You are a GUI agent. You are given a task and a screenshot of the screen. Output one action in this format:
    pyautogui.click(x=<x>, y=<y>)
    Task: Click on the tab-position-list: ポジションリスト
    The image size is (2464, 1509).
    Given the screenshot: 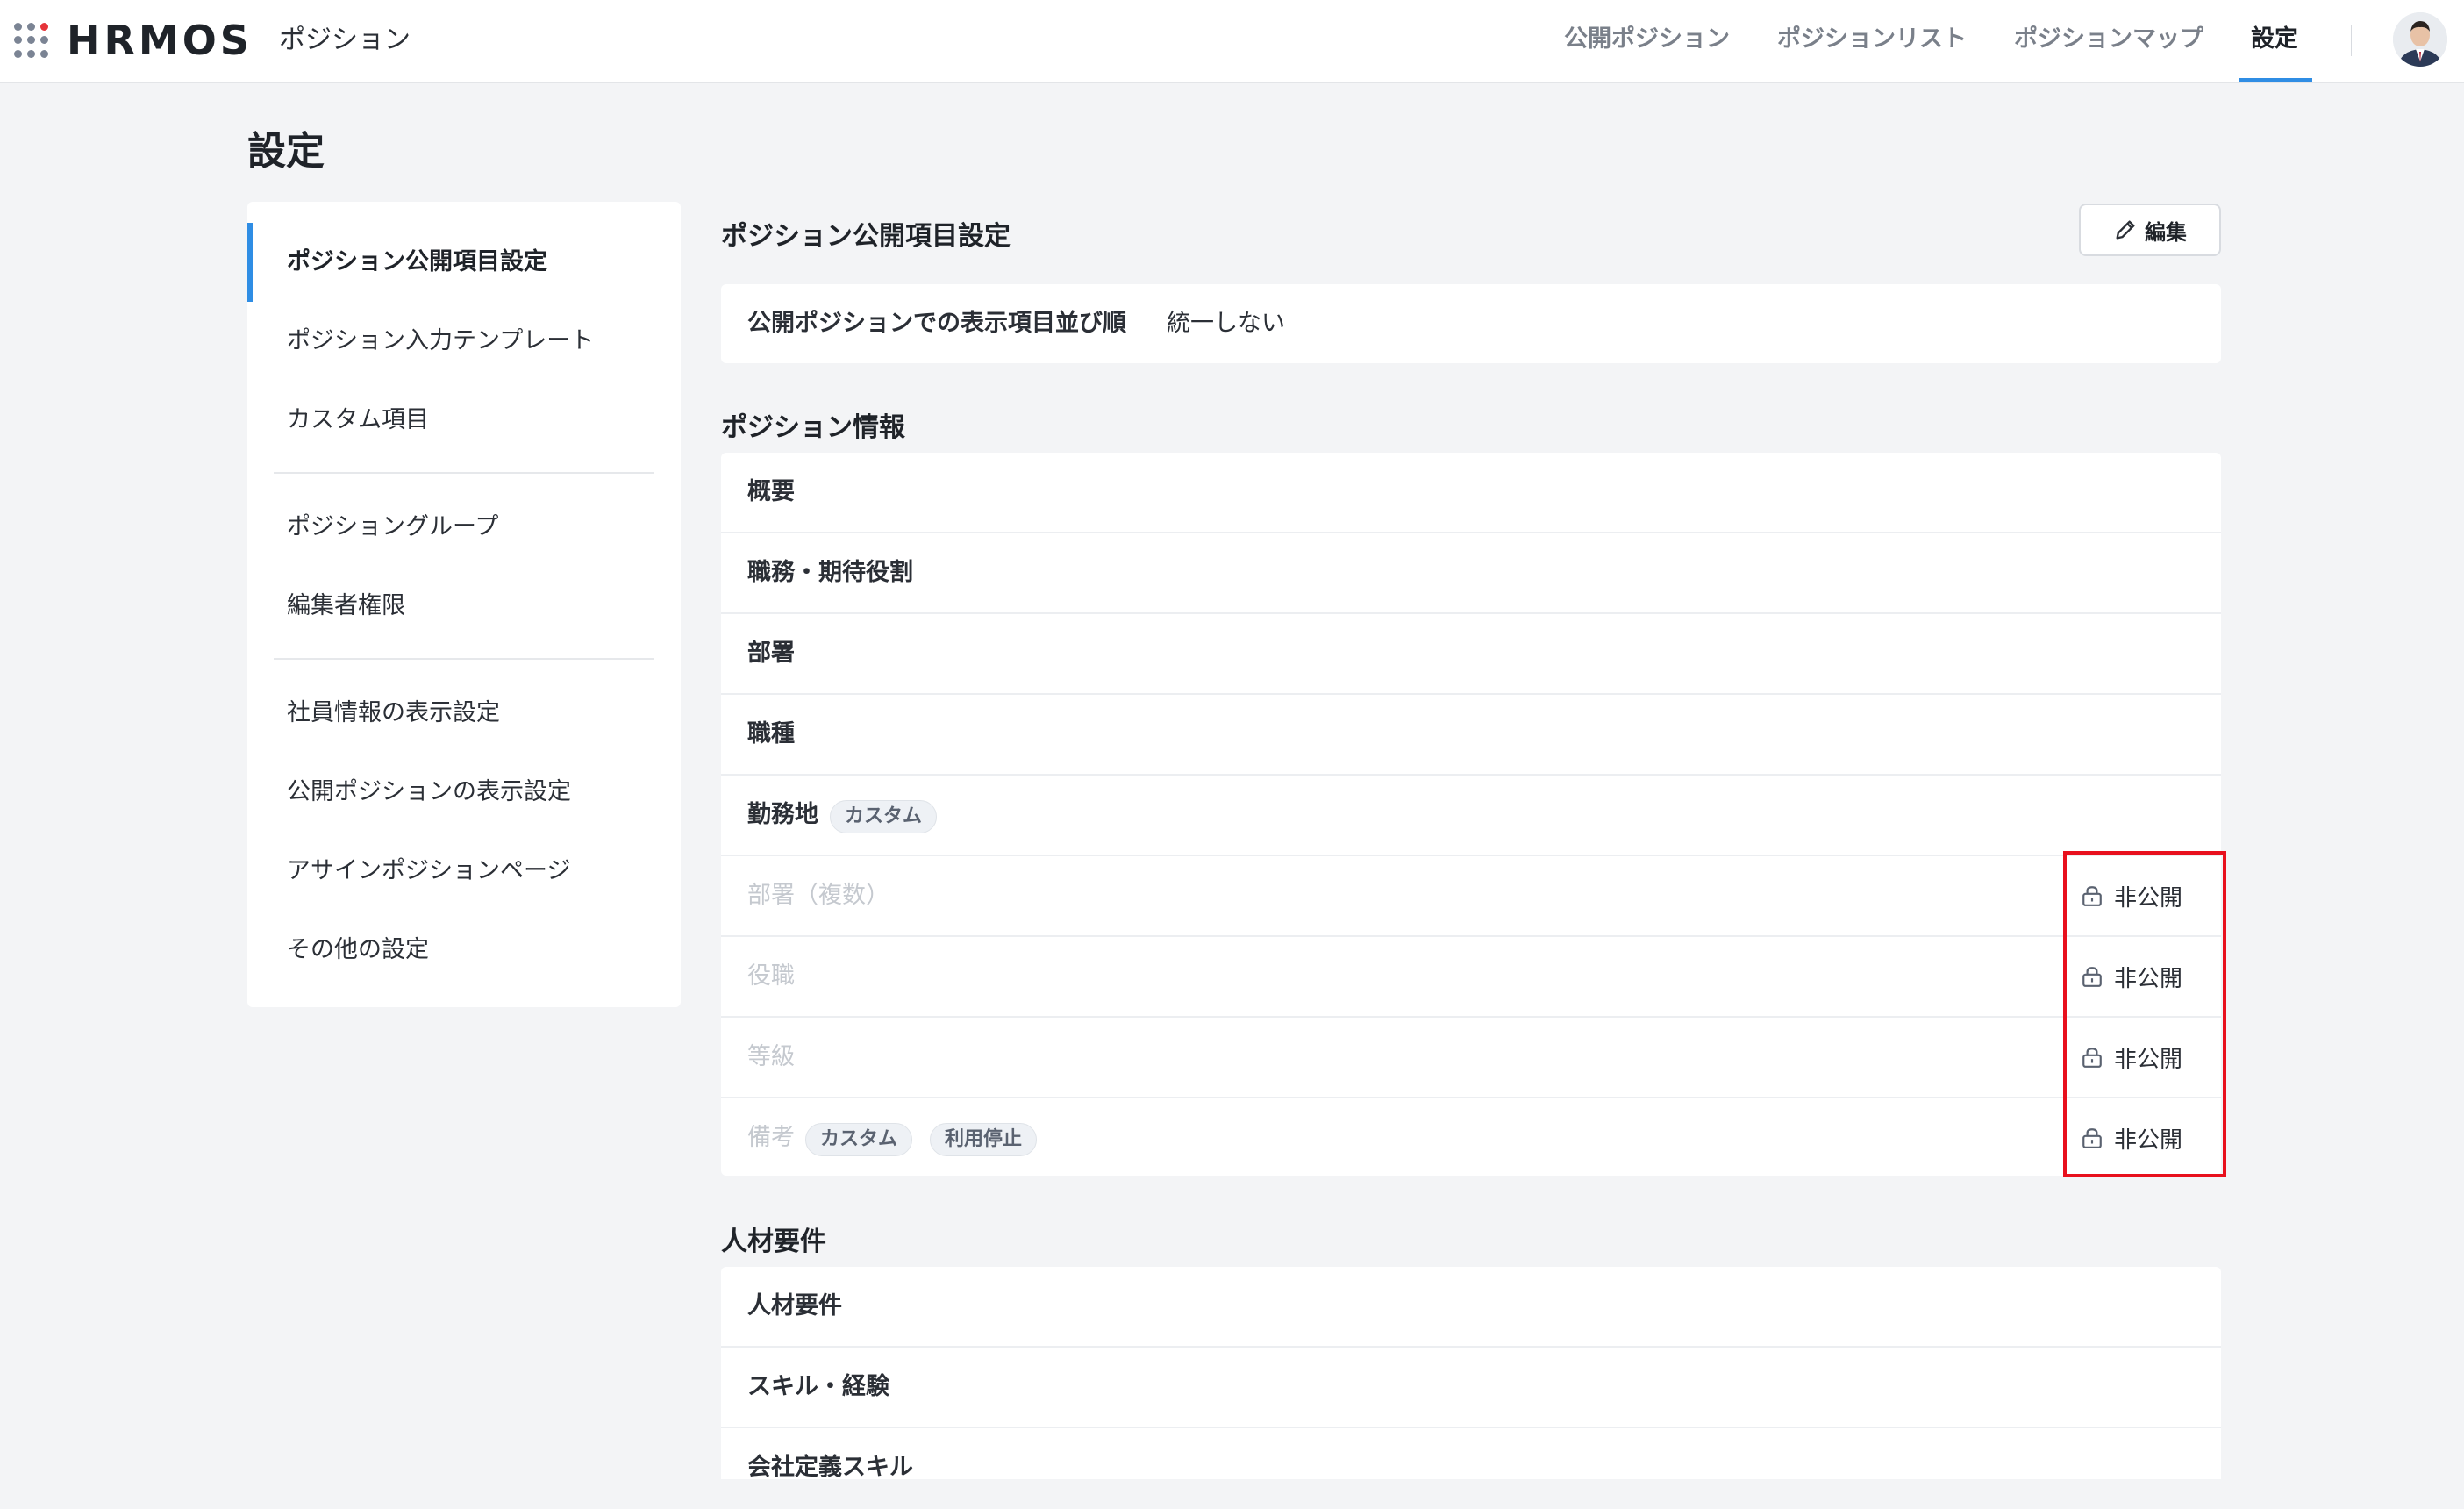 What is the action you would take?
    pyautogui.click(x=1872, y=41)
    